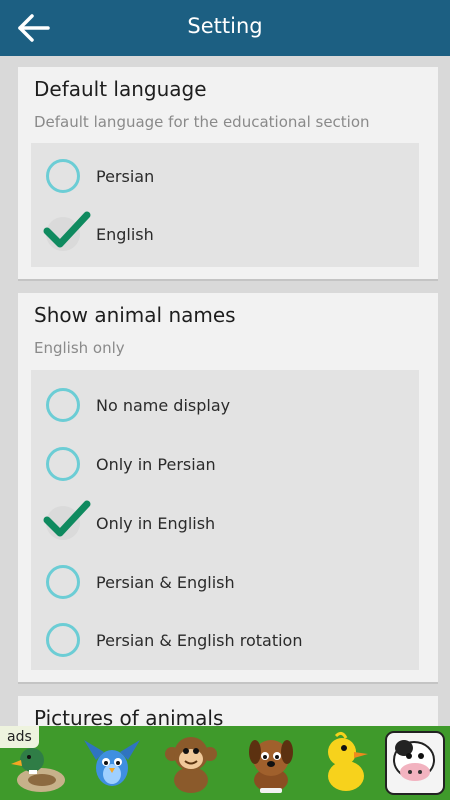 The image size is (450, 800). Describe the element at coordinates (225, 234) in the screenshot. I see `radio-option-english: English` at that location.